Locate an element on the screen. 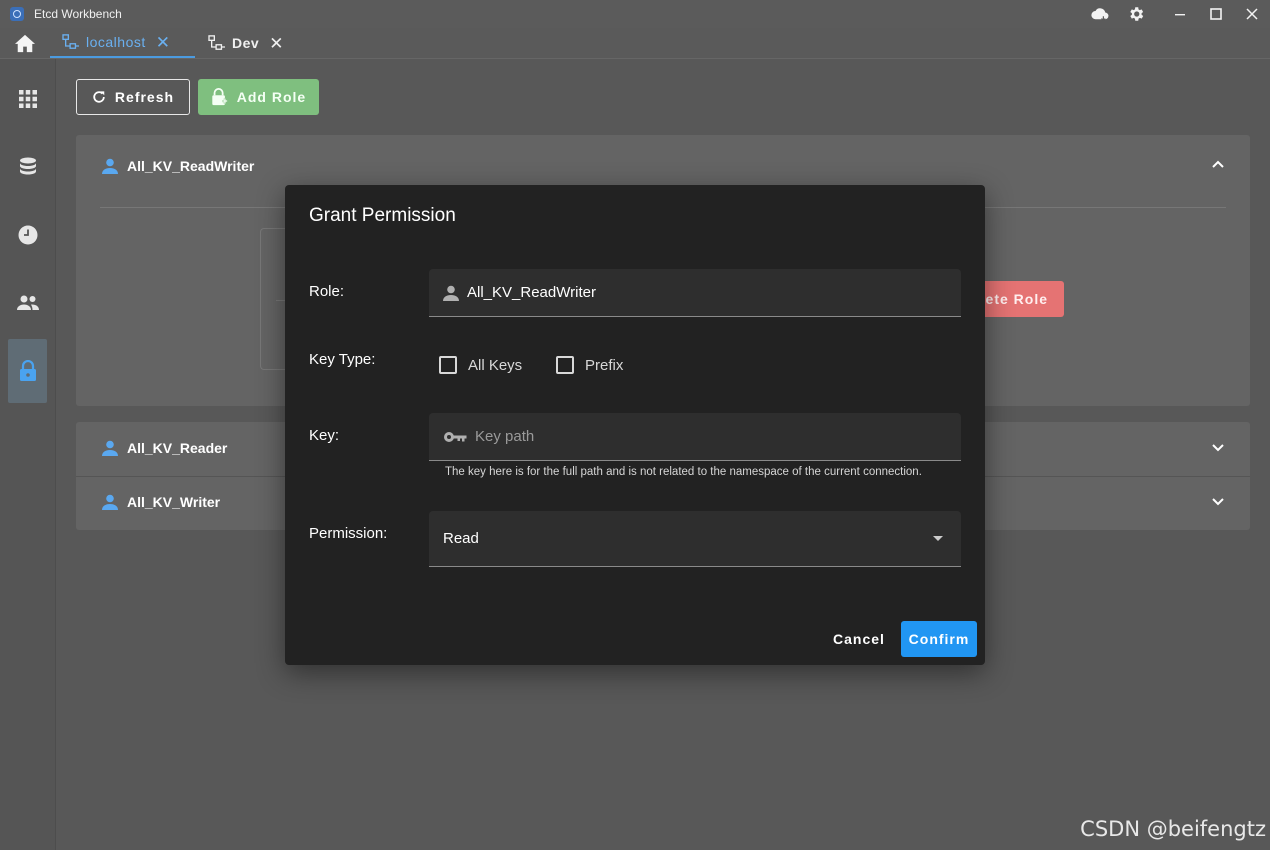 This screenshot has width=1270, height=850. database-icon is located at coordinates (28, 167).